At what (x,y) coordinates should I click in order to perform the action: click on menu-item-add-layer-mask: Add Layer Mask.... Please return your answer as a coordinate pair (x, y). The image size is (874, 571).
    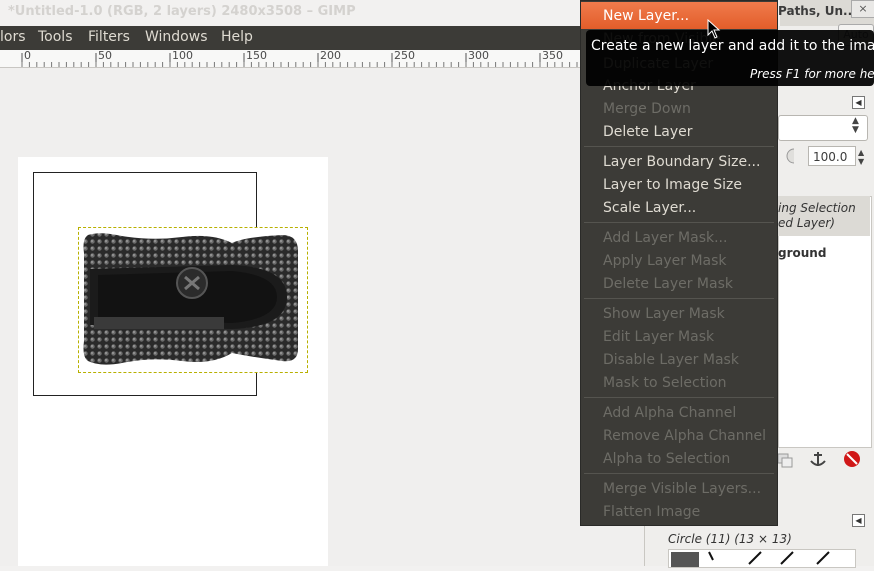
    Looking at the image, I should click on (665, 238).